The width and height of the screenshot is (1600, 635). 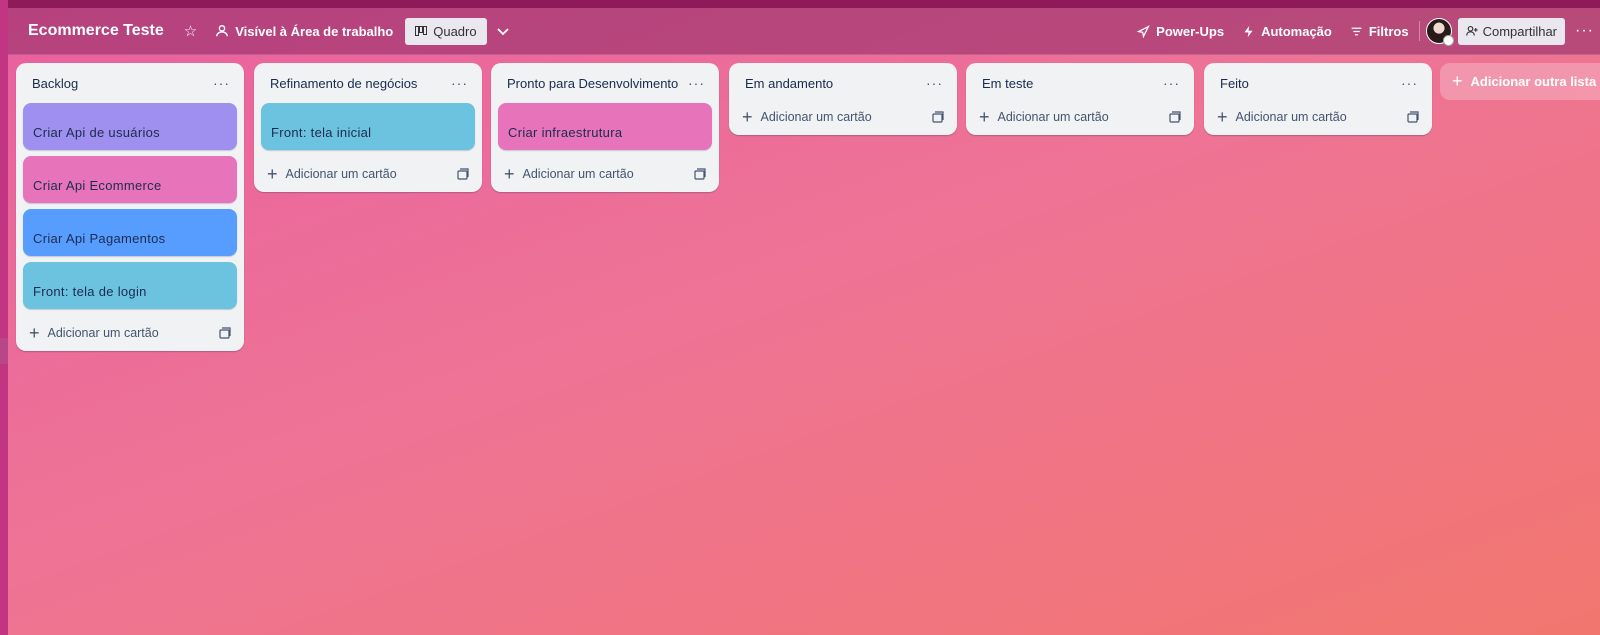 What do you see at coordinates (592, 83) in the screenshot?
I see `list-title: Pronto para Desenvolvimento` at bounding box center [592, 83].